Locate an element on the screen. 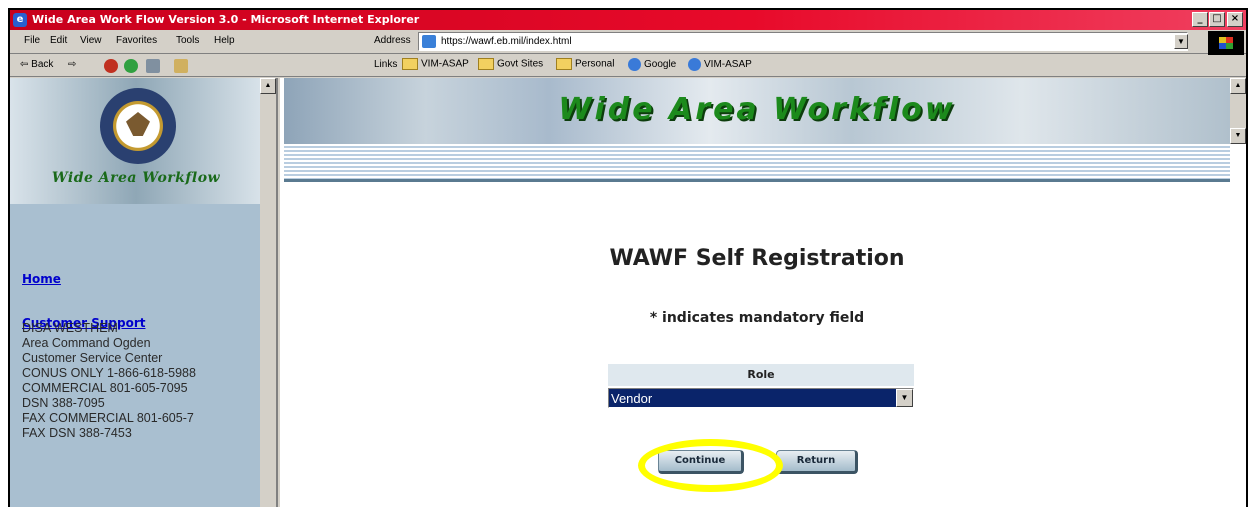  banner-scrollbar: ▲ ▼ is located at coordinates (1238, 111).